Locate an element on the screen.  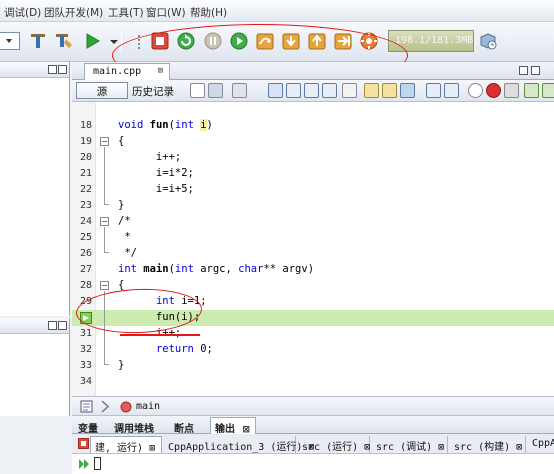
toggle-bookmark-icon is located at coordinates (407, 90).